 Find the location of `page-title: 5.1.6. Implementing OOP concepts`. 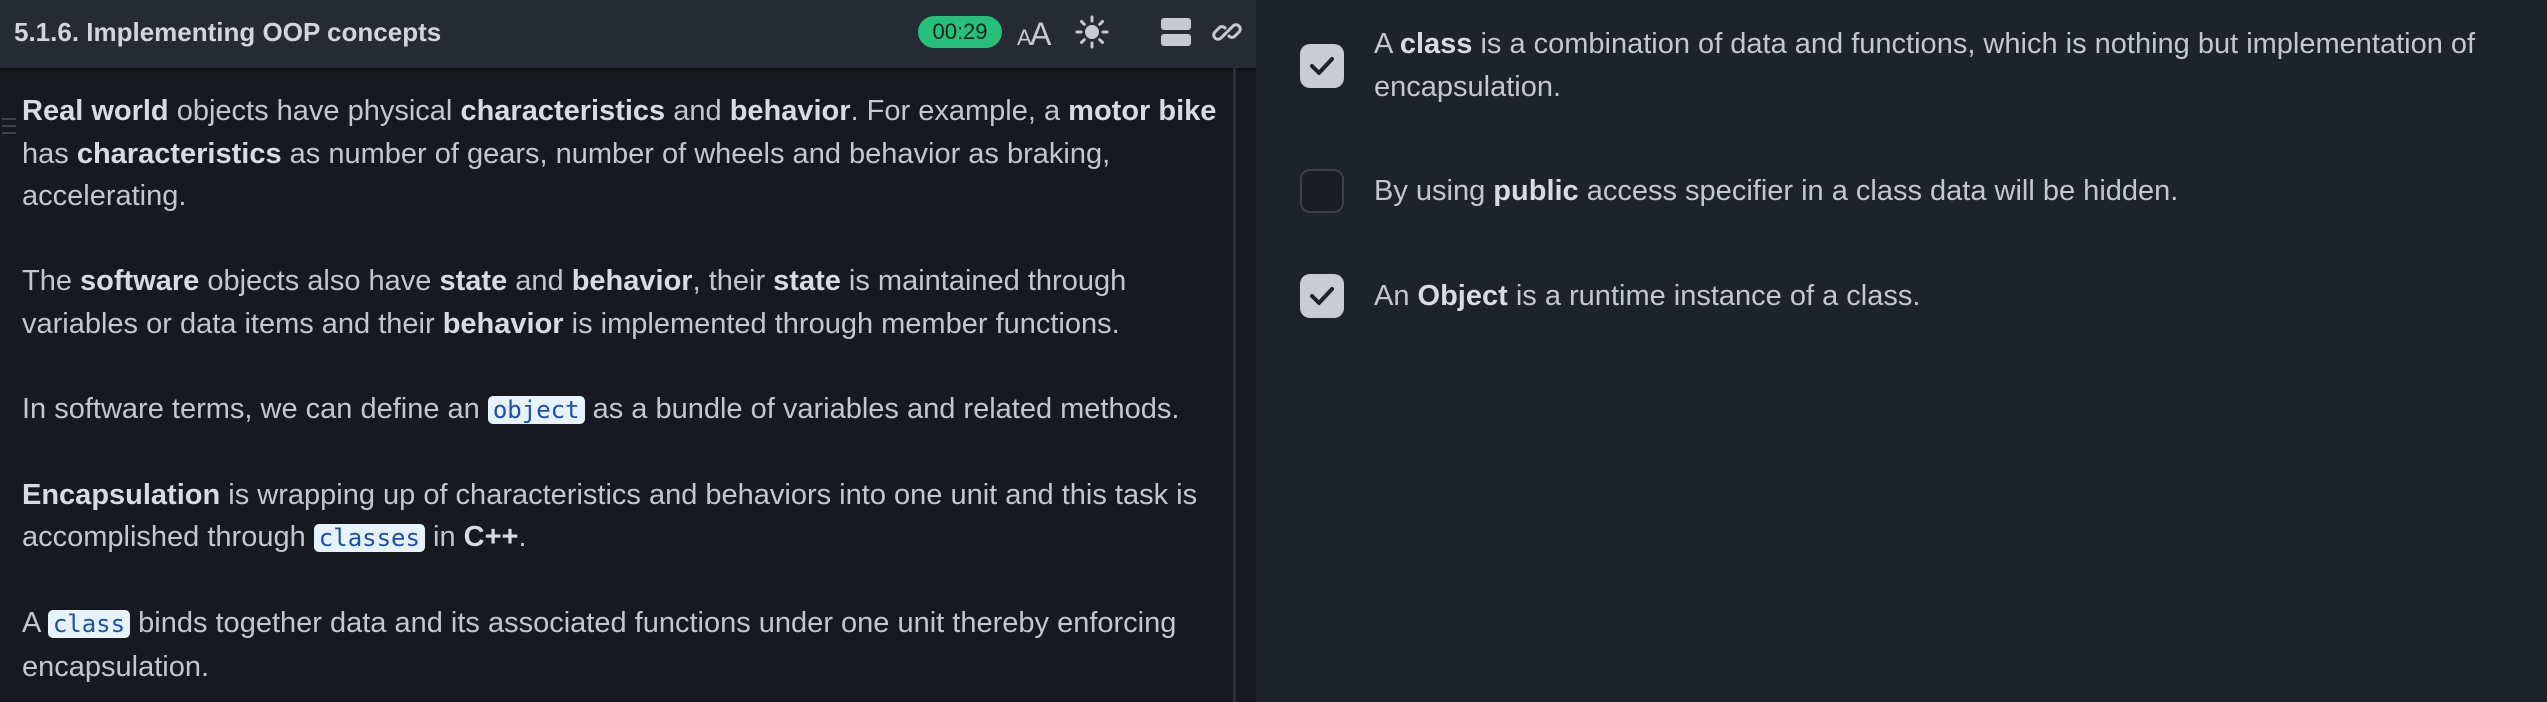

page-title: 5.1.6. Implementing OOP concepts is located at coordinates (228, 32).